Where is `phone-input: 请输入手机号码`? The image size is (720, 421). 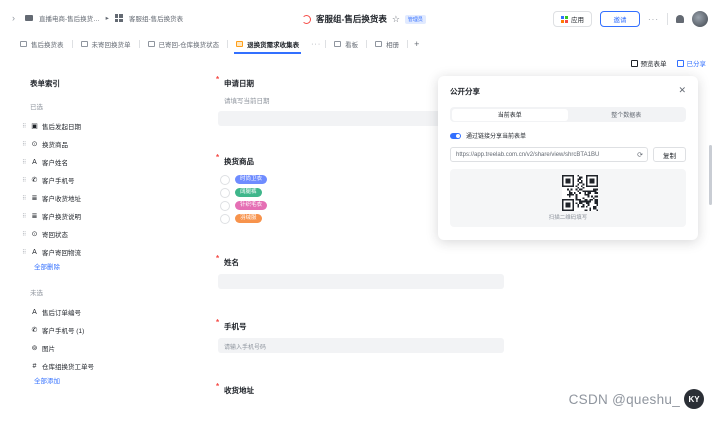
phone-input: 请输入手机号码 is located at coordinates (361, 345).